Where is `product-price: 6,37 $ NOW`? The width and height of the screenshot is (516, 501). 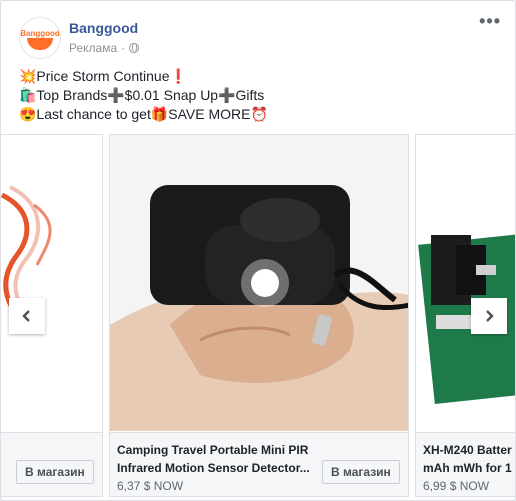
product-price: 6,37 $ NOW is located at coordinates (150, 486).